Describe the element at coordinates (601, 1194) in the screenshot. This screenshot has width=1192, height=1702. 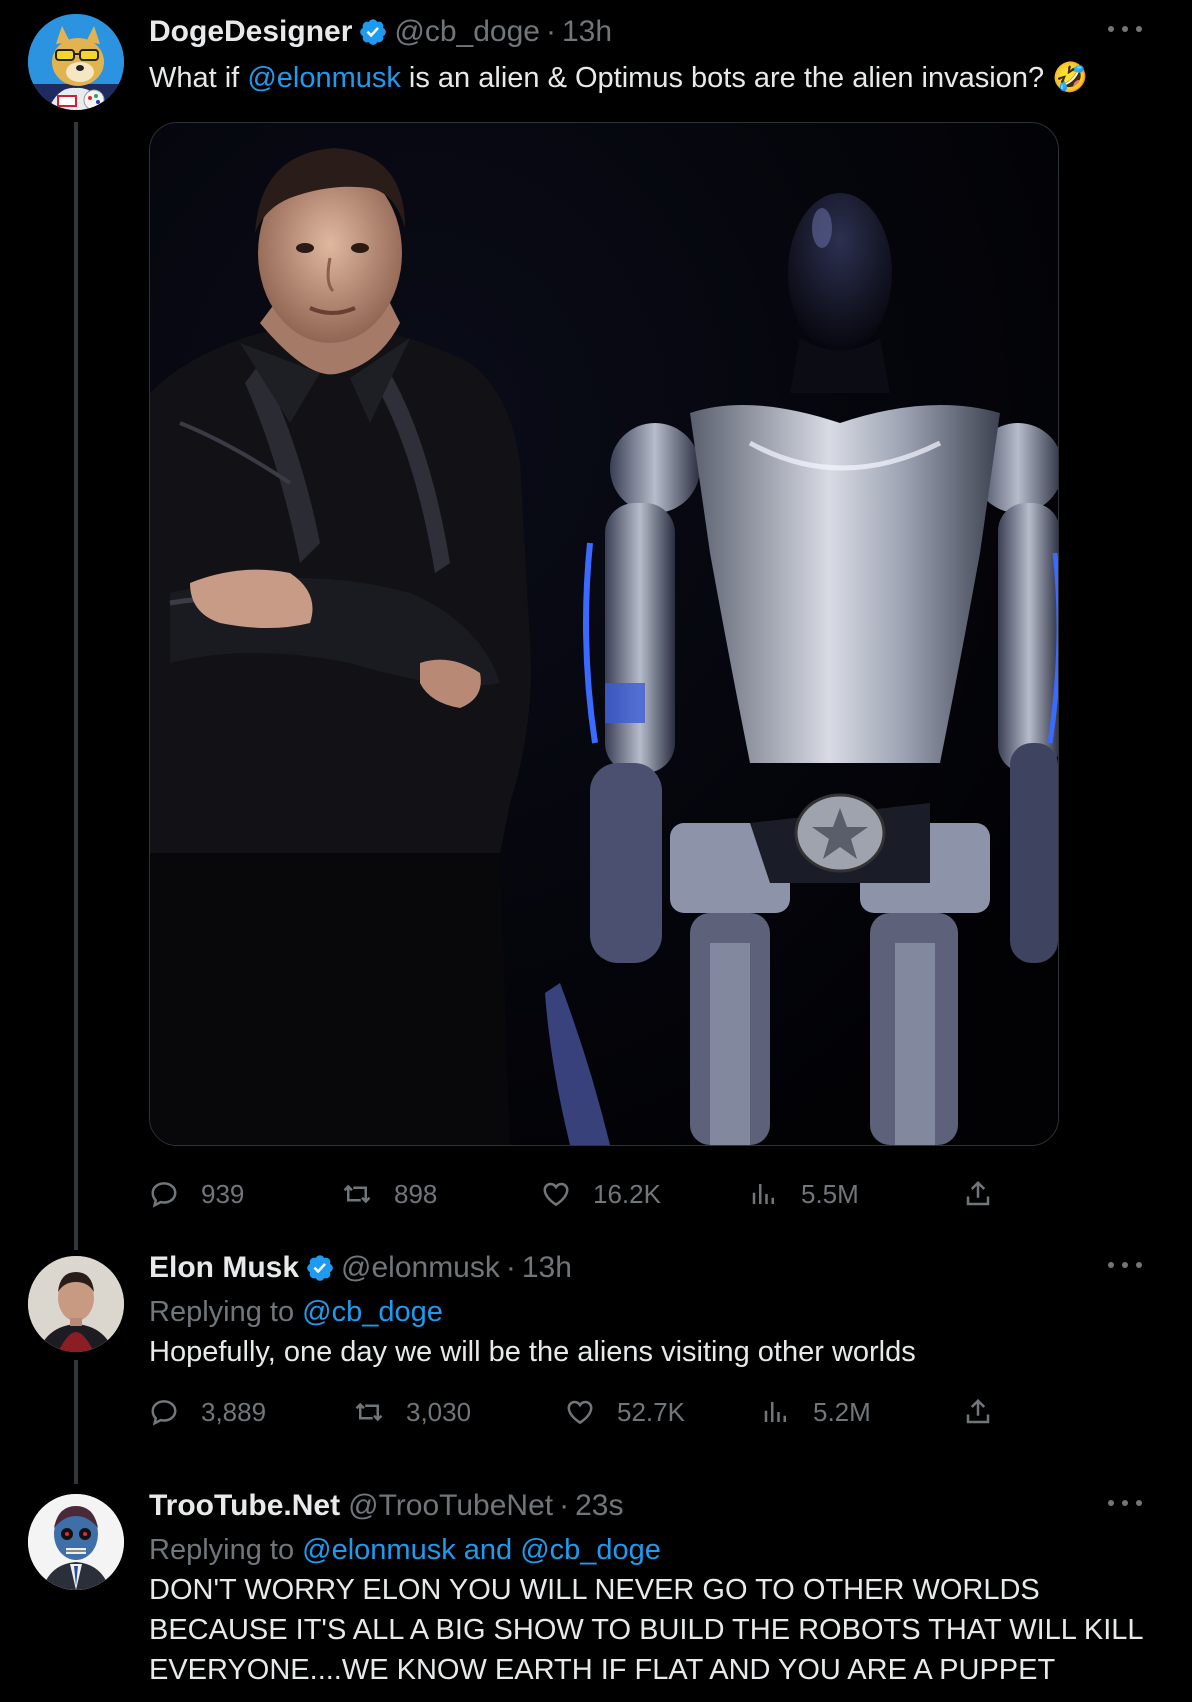
I see `like-button: 16.2K` at that location.